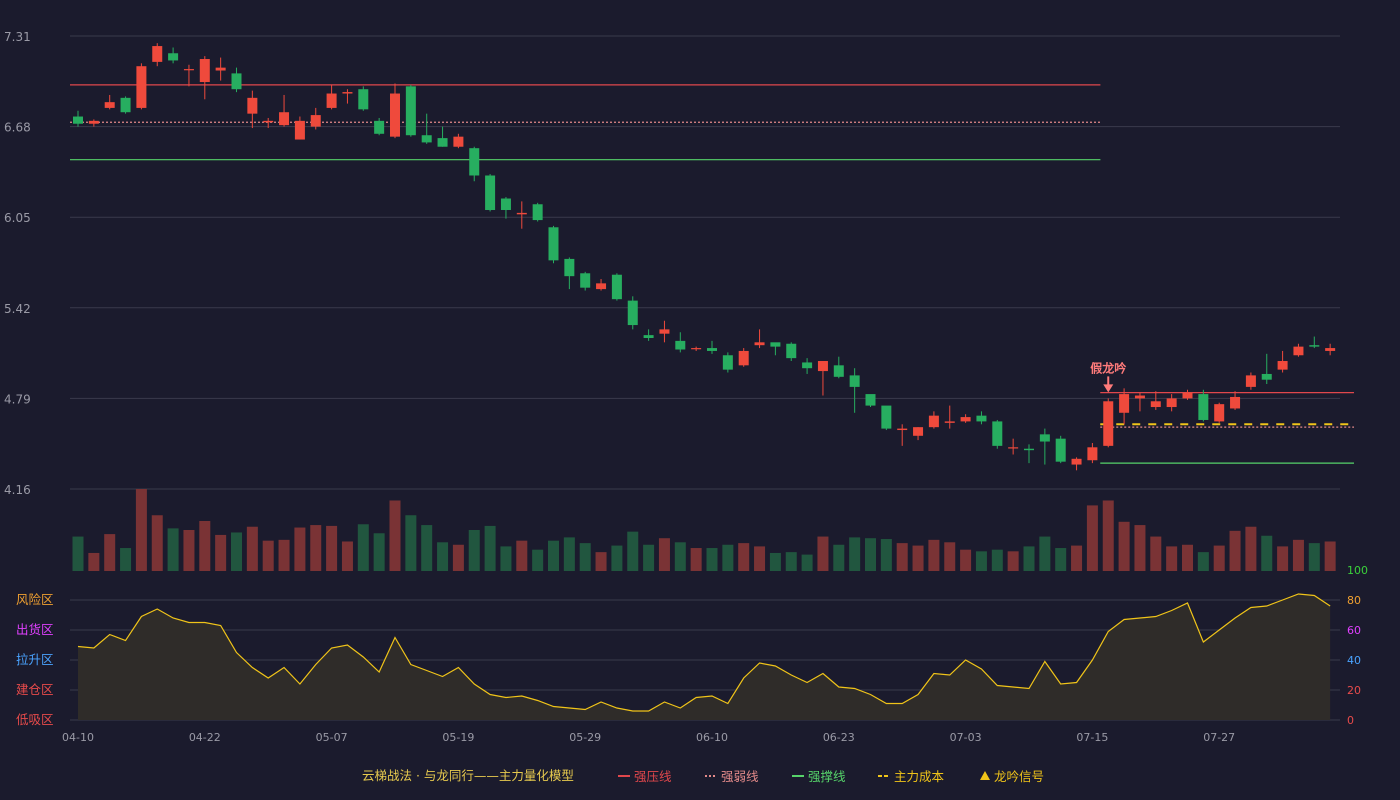  Describe the element at coordinates (1108, 376) in the screenshot. I see `signal-layer: 假龙吟` at that location.